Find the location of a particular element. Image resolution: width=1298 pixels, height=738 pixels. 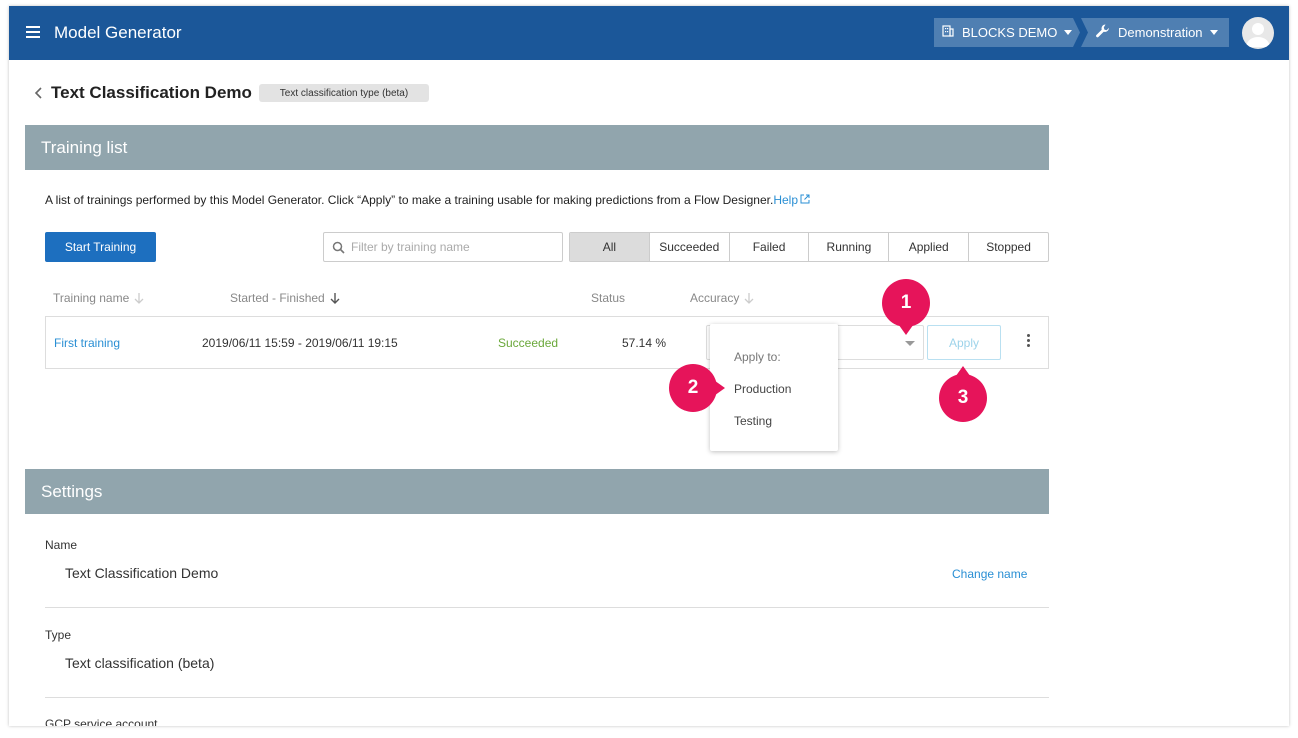

more-options-icon is located at coordinates (1028, 342).